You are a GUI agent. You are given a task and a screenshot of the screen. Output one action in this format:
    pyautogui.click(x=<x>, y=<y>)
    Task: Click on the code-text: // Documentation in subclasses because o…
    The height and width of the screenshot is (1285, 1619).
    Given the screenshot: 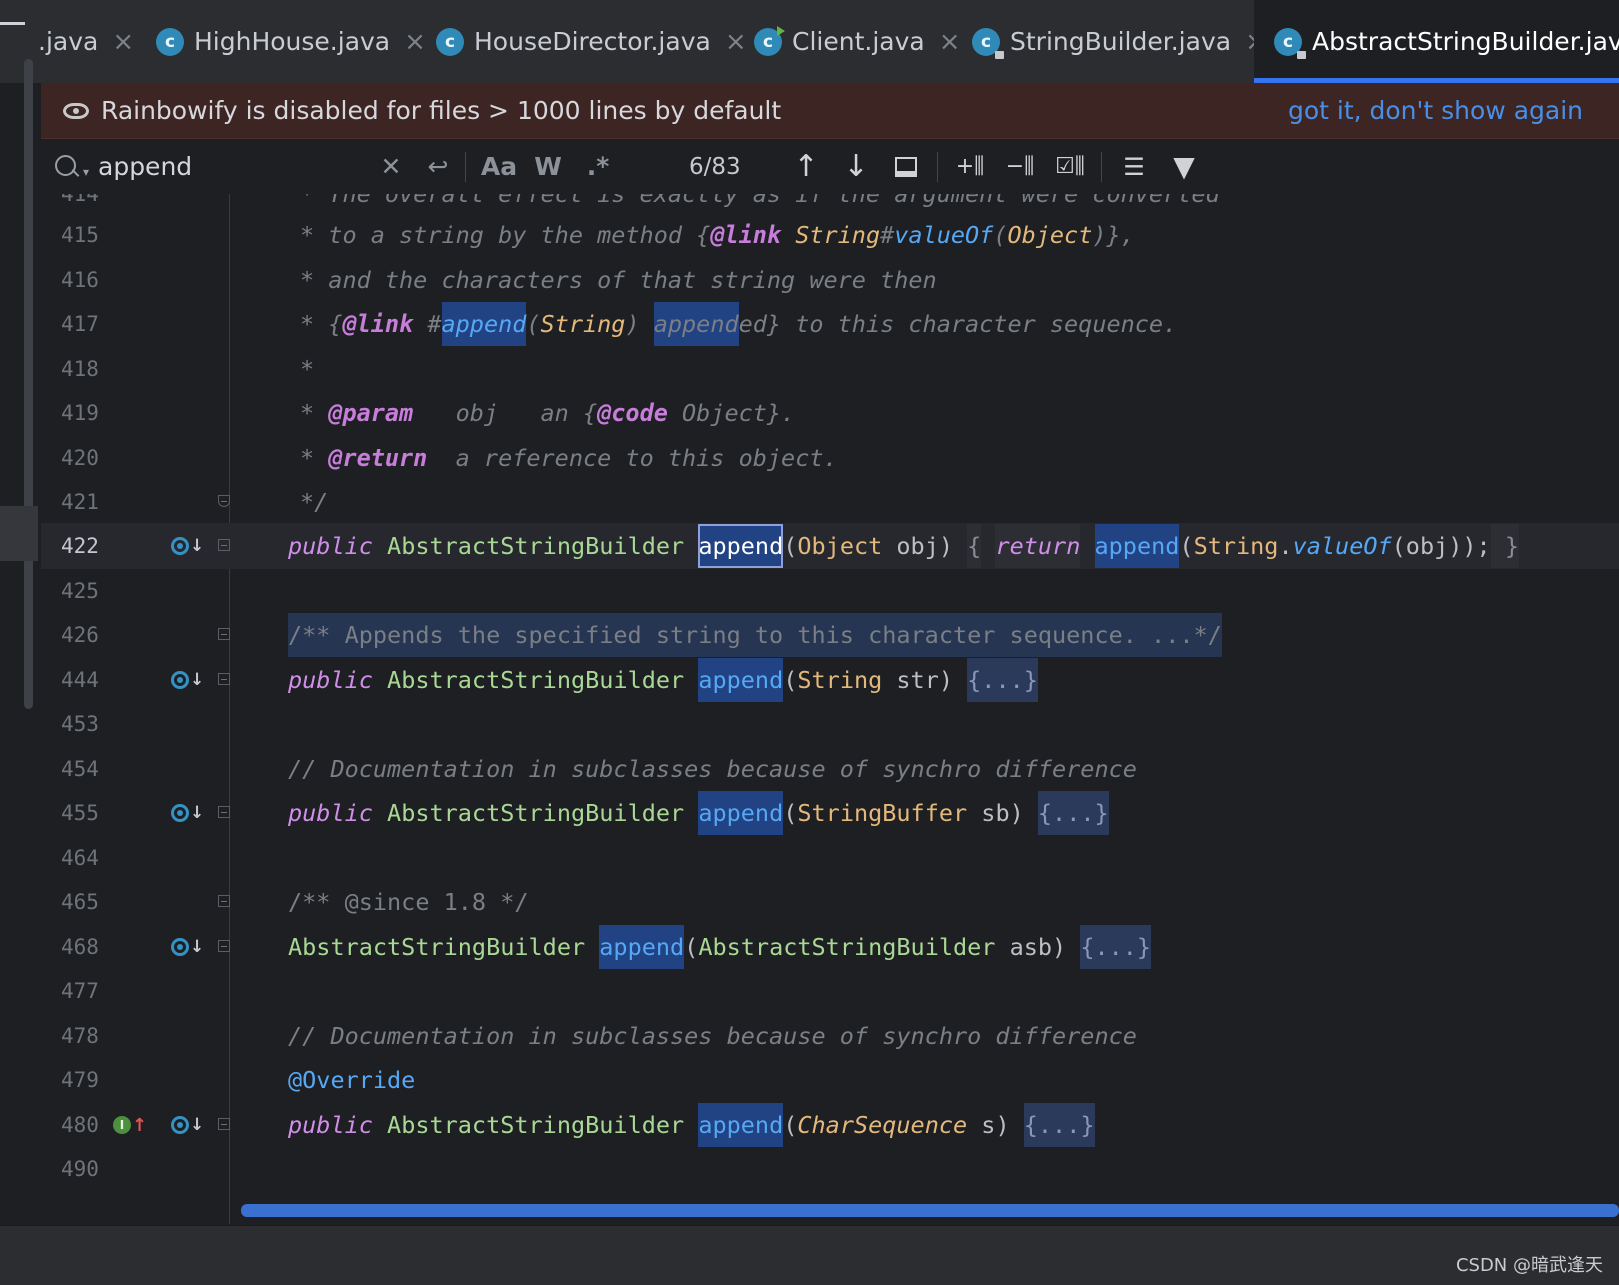 What is the action you would take?
    pyautogui.click(x=712, y=1036)
    